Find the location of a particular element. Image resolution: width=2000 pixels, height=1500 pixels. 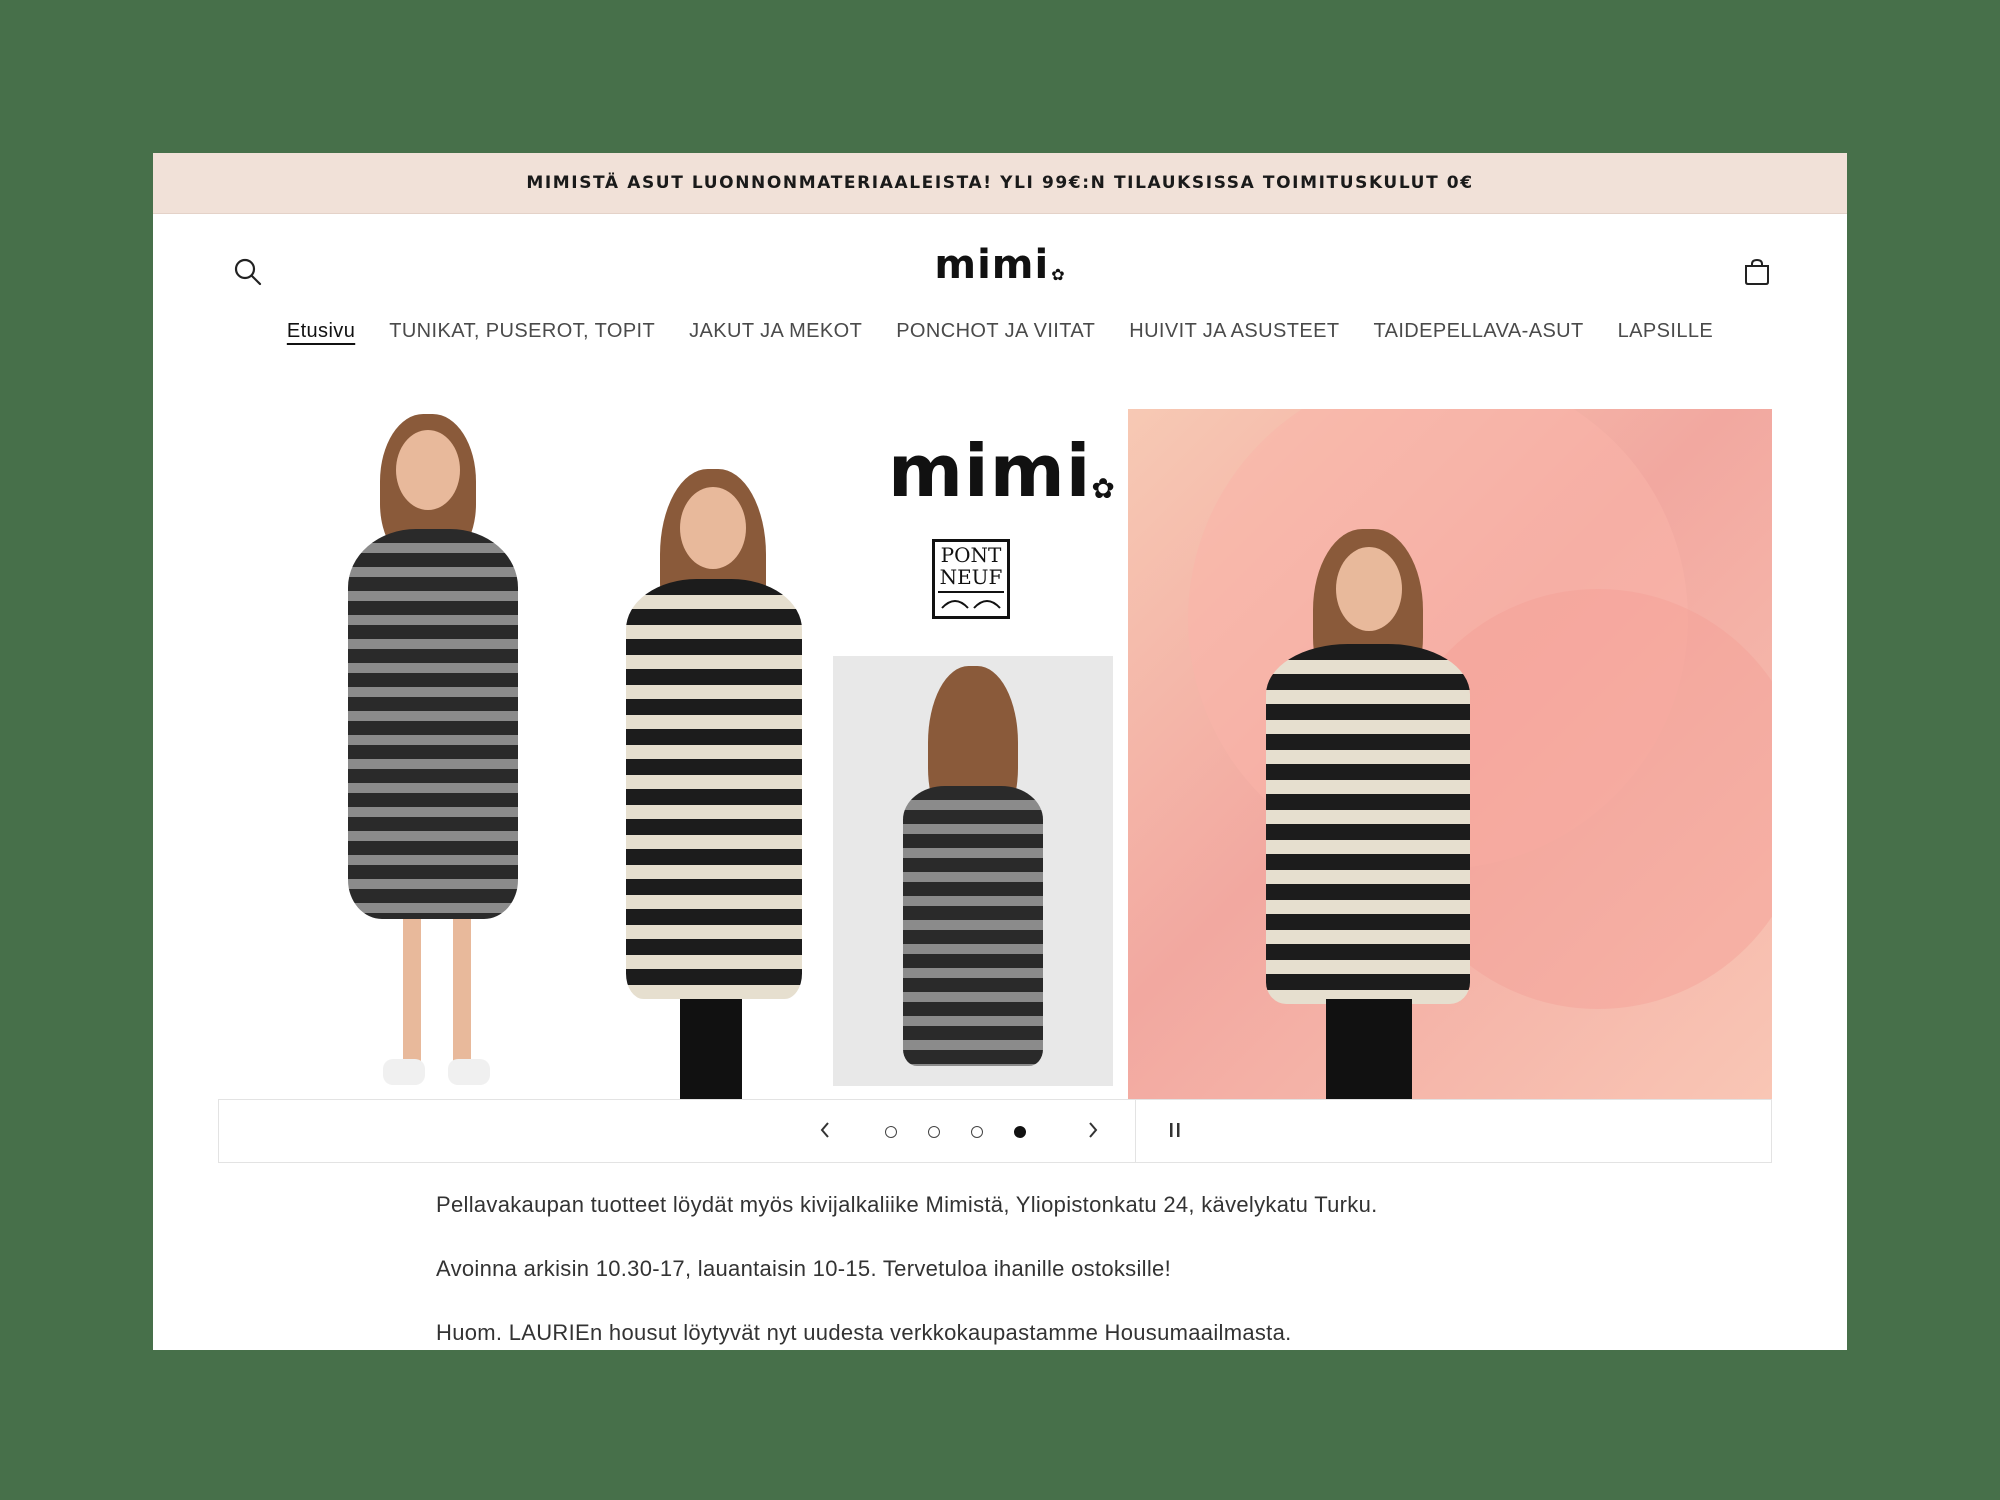

chevron-left-icon is located at coordinates (824, 1130).